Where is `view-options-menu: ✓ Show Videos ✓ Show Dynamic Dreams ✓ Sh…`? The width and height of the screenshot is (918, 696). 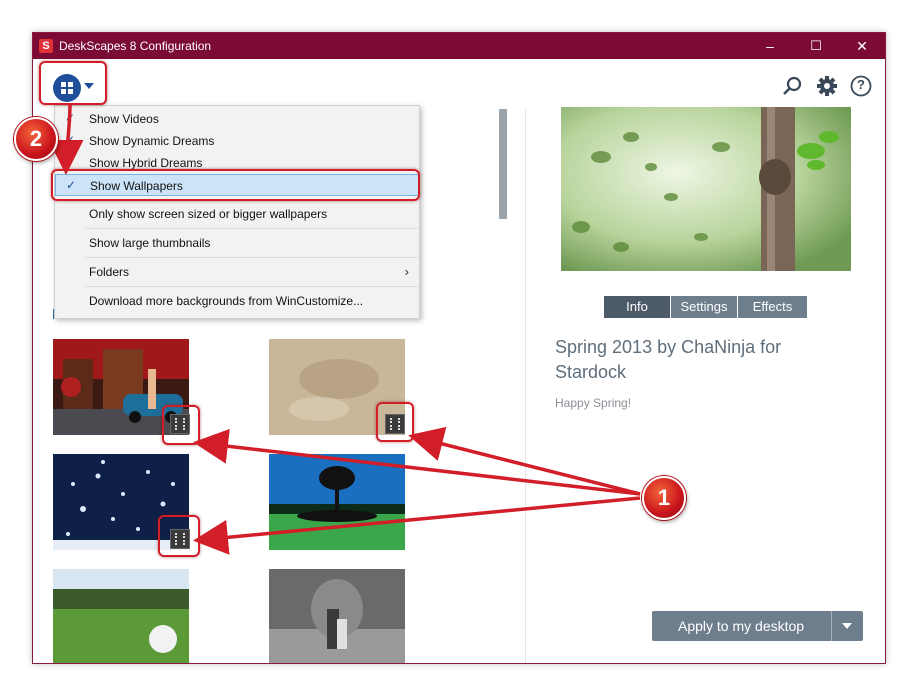 view-options-menu: ✓ Show Videos ✓ Show Dynamic Dreams ✓ Sh… is located at coordinates (237, 212).